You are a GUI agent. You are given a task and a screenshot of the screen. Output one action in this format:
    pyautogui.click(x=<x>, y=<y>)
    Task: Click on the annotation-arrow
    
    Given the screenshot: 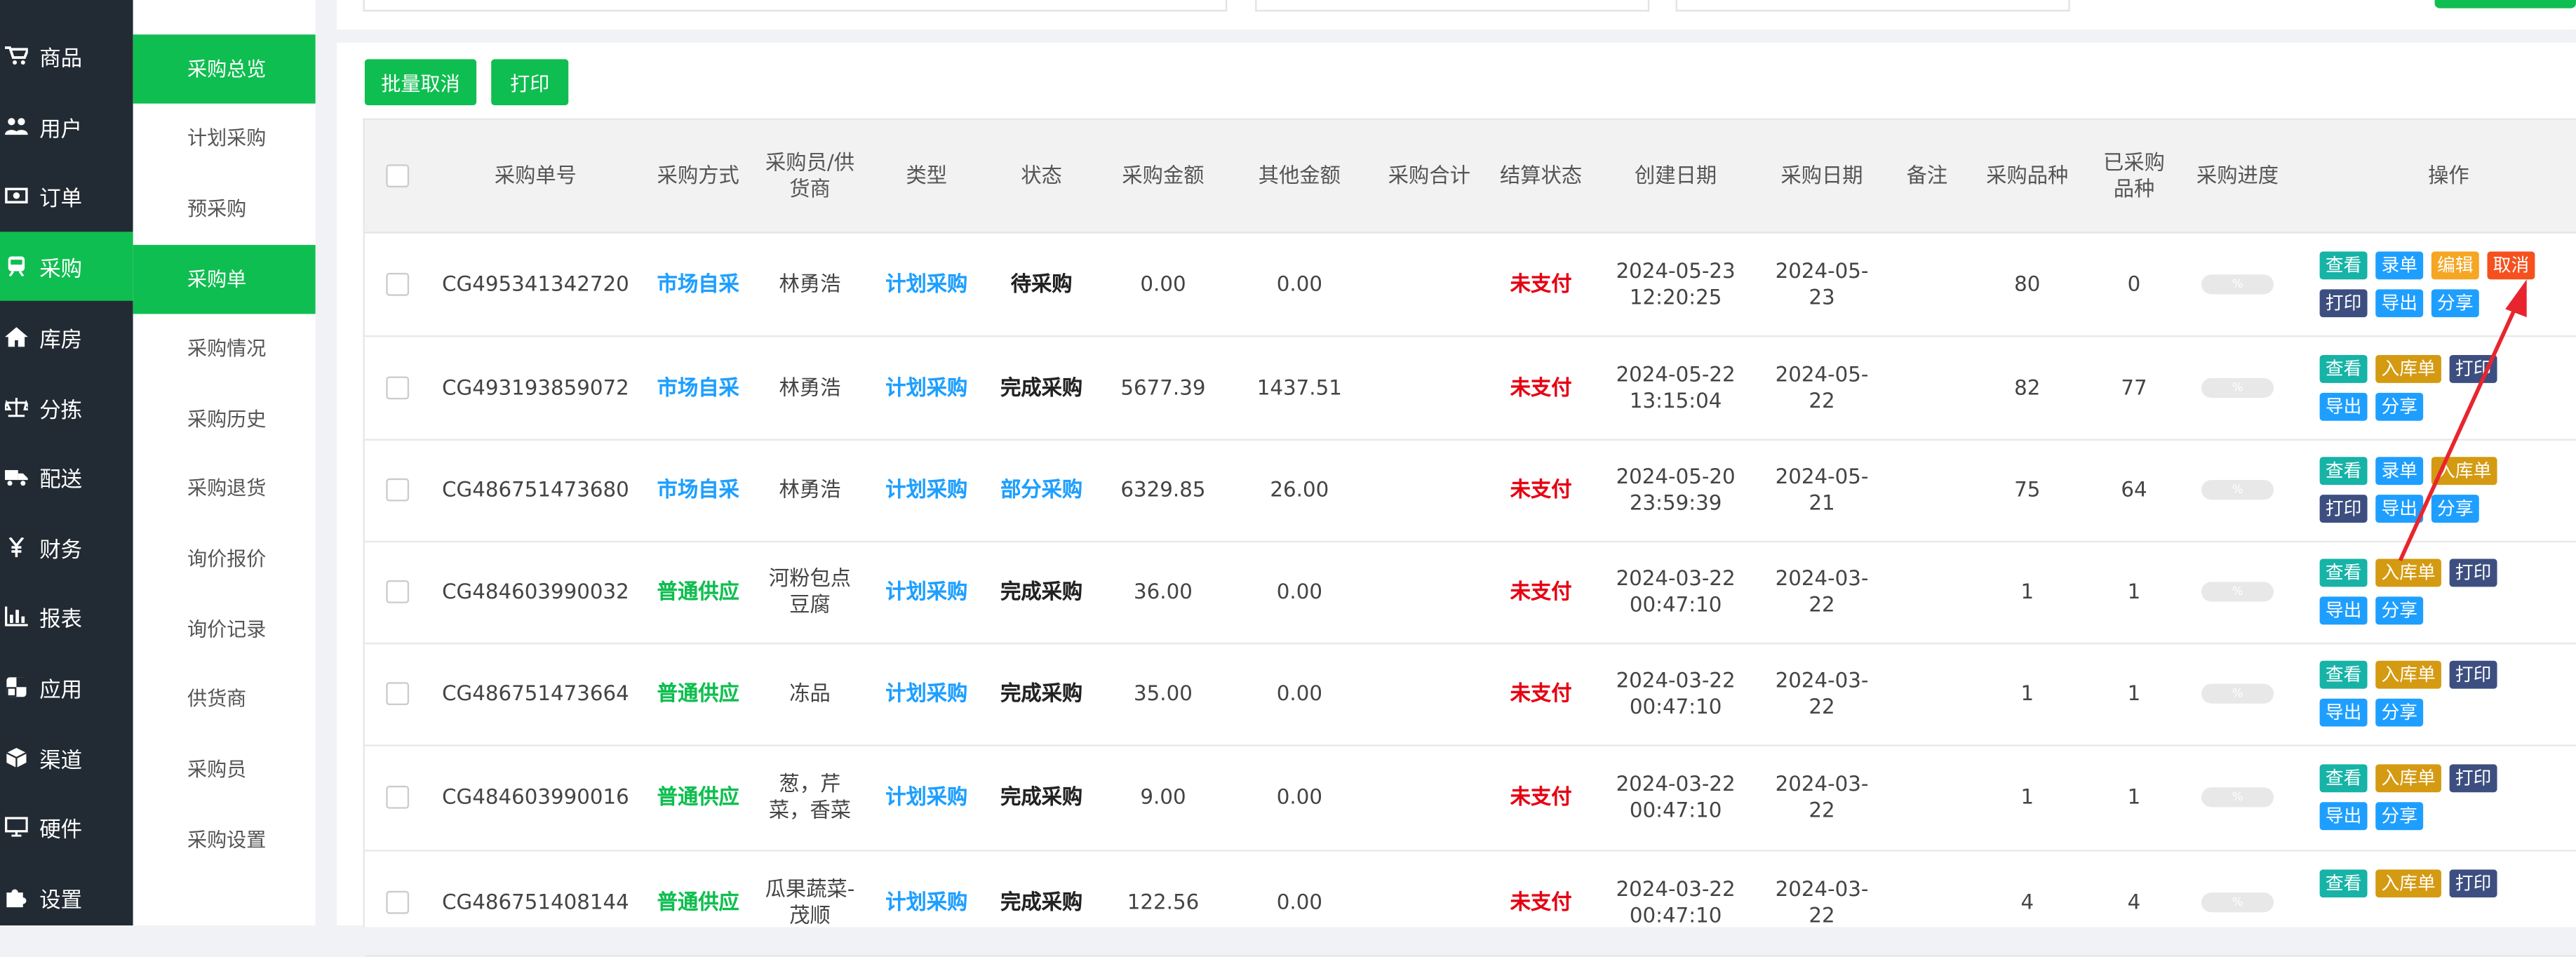 What is the action you would take?
    pyautogui.click(x=2462, y=421)
    